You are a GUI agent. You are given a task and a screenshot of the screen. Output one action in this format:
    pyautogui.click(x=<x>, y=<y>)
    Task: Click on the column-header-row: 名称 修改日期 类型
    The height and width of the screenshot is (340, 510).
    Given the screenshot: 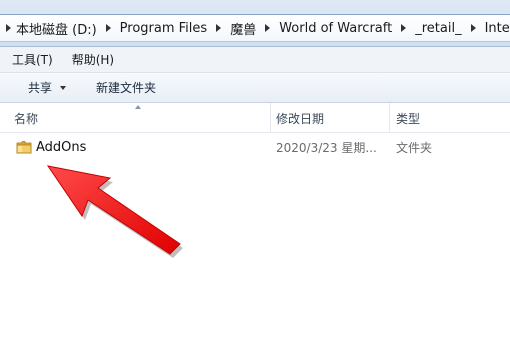 What is the action you would take?
    pyautogui.click(x=255, y=118)
    